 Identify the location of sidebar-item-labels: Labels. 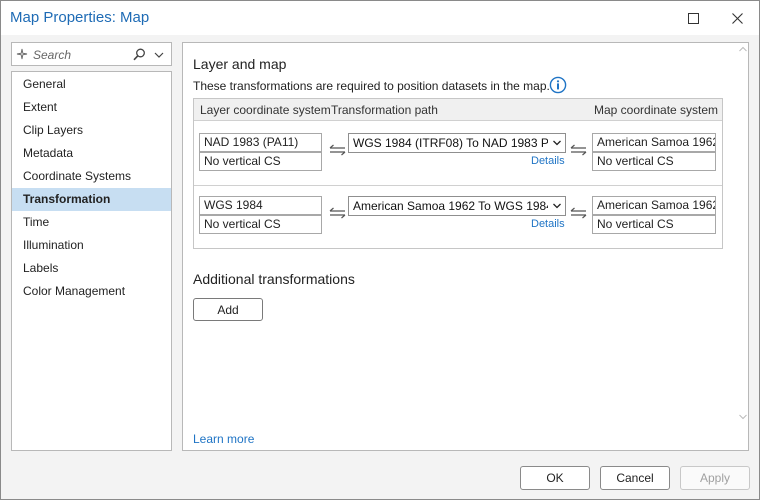
(91, 268).